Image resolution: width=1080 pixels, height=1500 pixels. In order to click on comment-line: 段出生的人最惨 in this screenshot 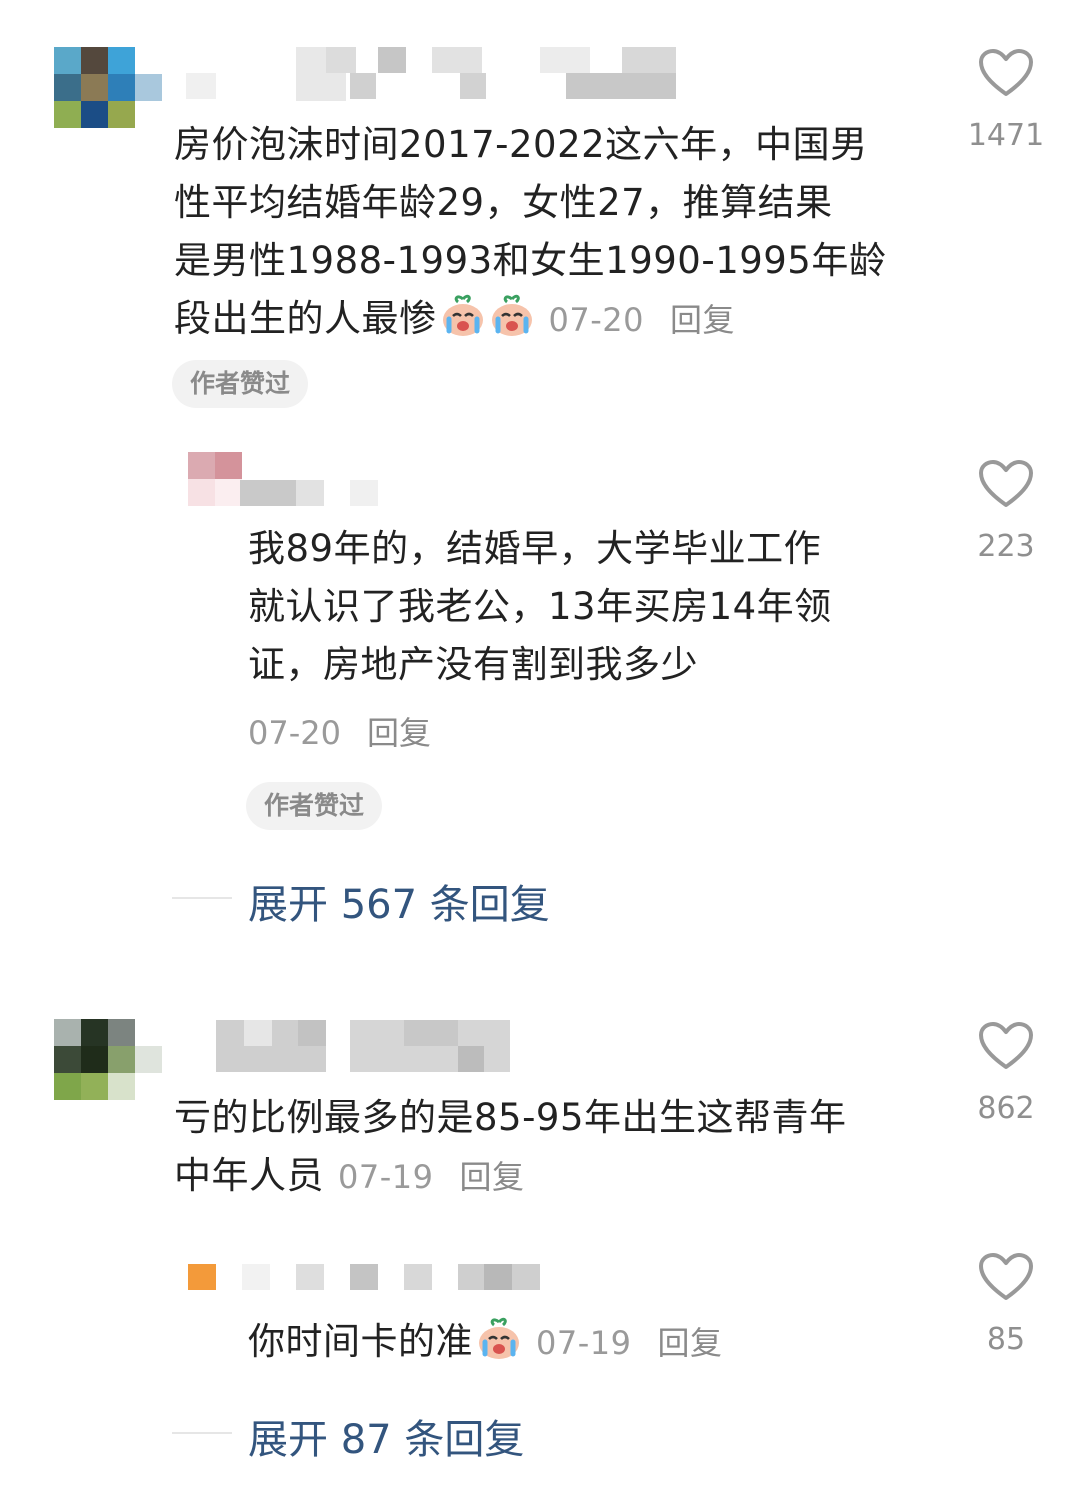, I will do `click(305, 318)`.